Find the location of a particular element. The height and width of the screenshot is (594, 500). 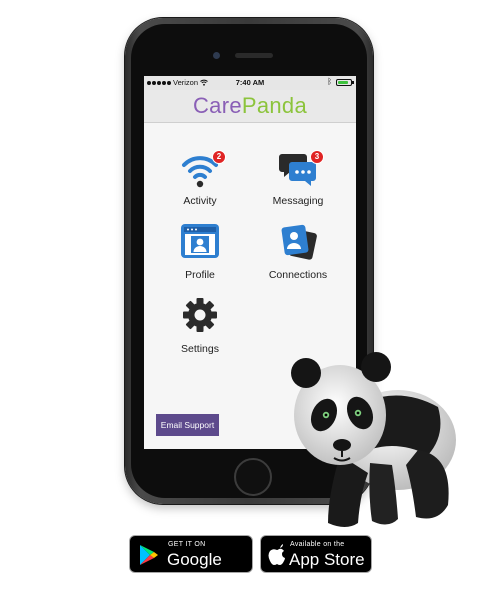

bluetooth-icon: ᛒ is located at coordinates (329, 81).